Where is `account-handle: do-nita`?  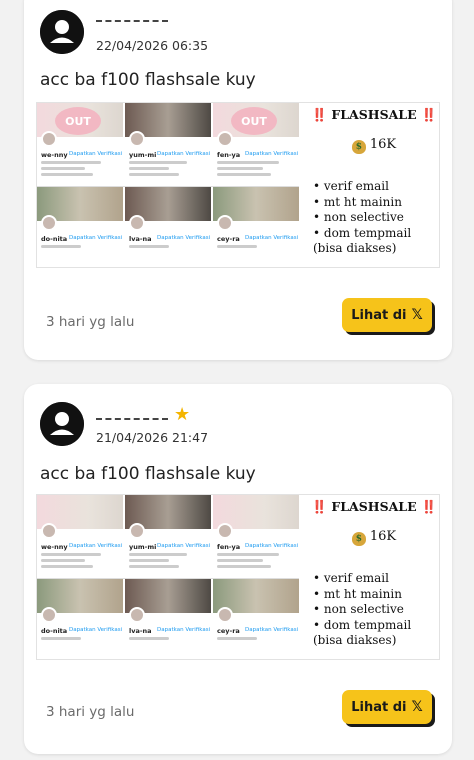 account-handle: do-nita is located at coordinates (54, 239).